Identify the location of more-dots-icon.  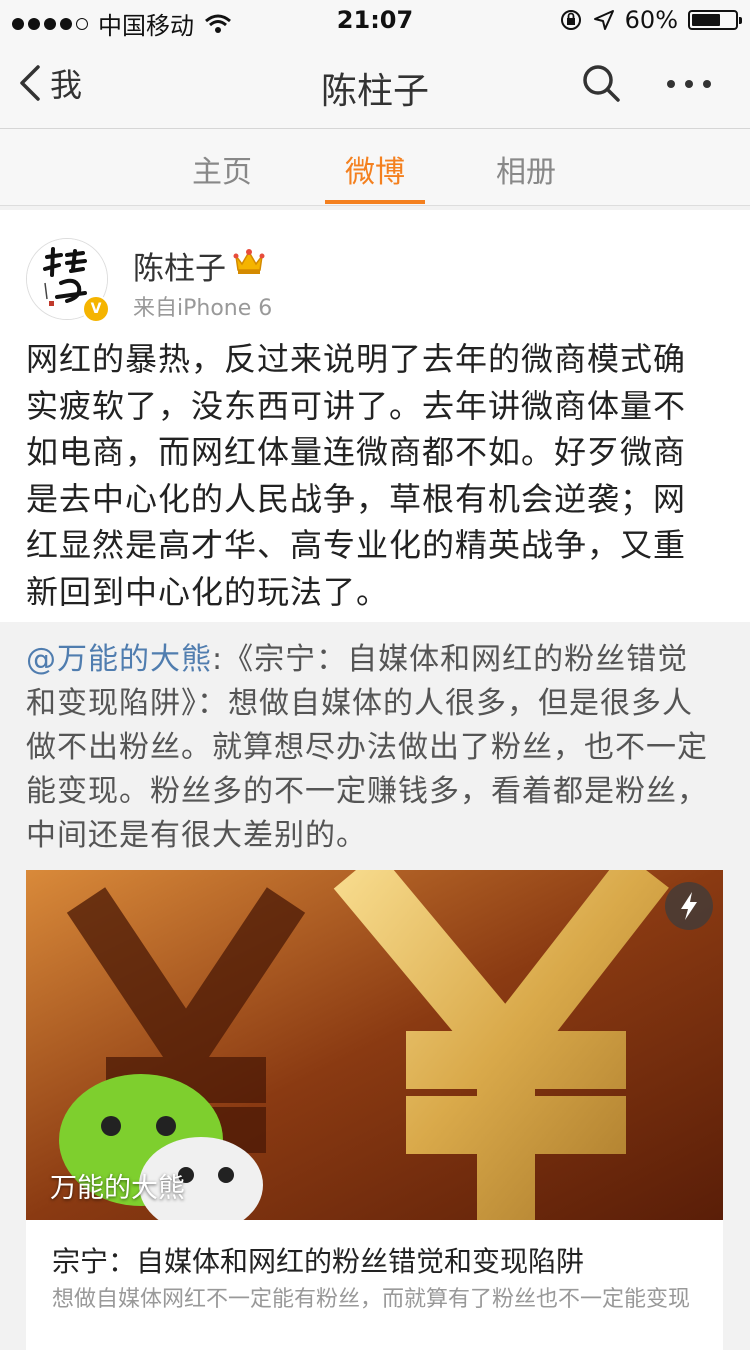
(689, 84).